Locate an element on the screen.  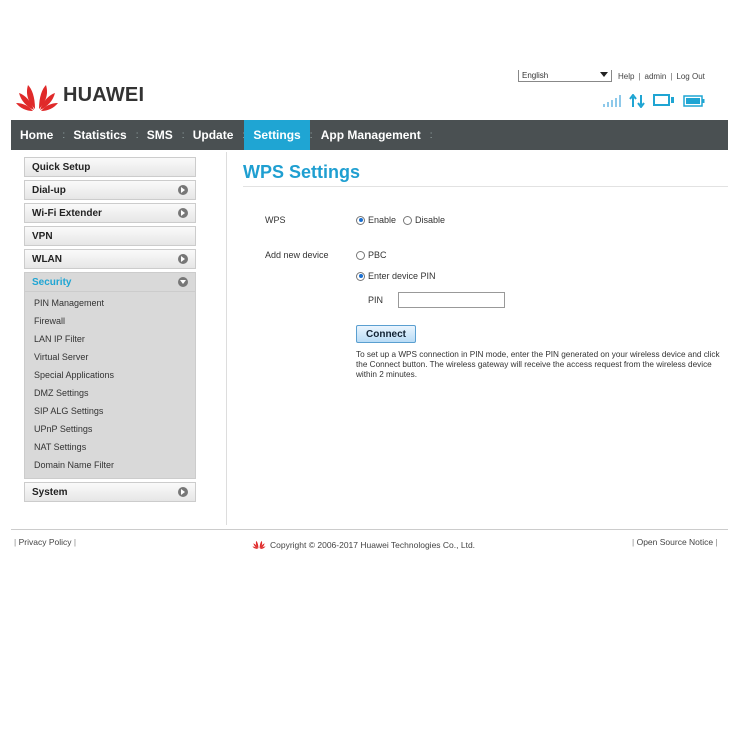
submenu-upnp-settings: UPnP Settings is located at coordinates (110, 429).